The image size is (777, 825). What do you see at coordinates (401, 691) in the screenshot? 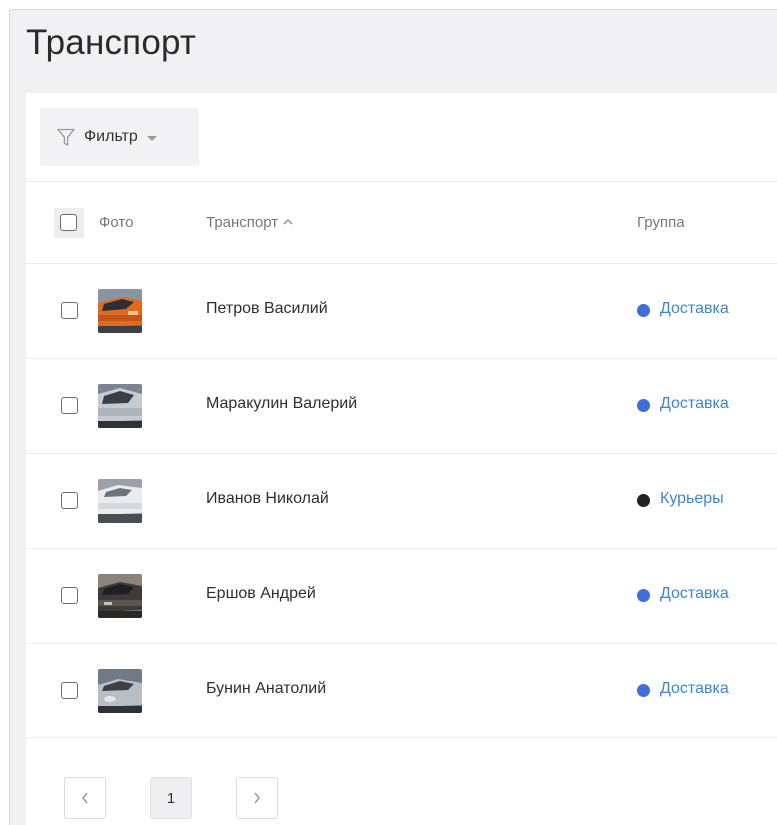
I see `table-row: Бунин Анатолий Доставка` at bounding box center [401, 691].